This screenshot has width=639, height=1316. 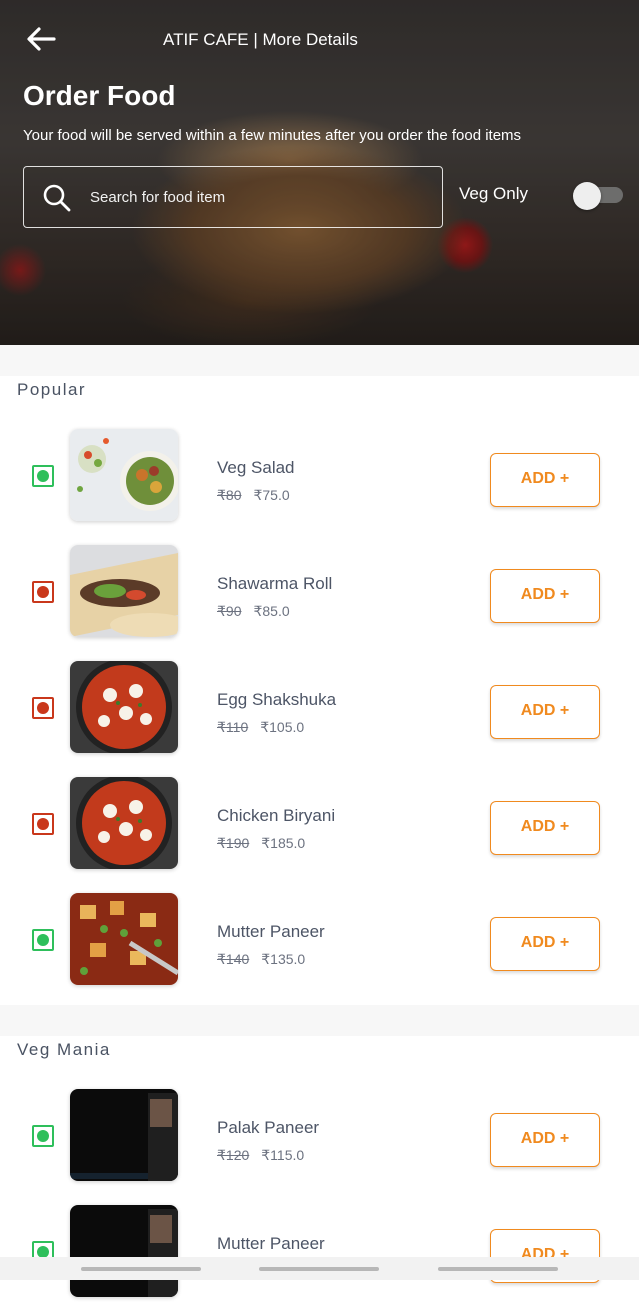 I want to click on original-price: ₹140, so click(x=233, y=959).